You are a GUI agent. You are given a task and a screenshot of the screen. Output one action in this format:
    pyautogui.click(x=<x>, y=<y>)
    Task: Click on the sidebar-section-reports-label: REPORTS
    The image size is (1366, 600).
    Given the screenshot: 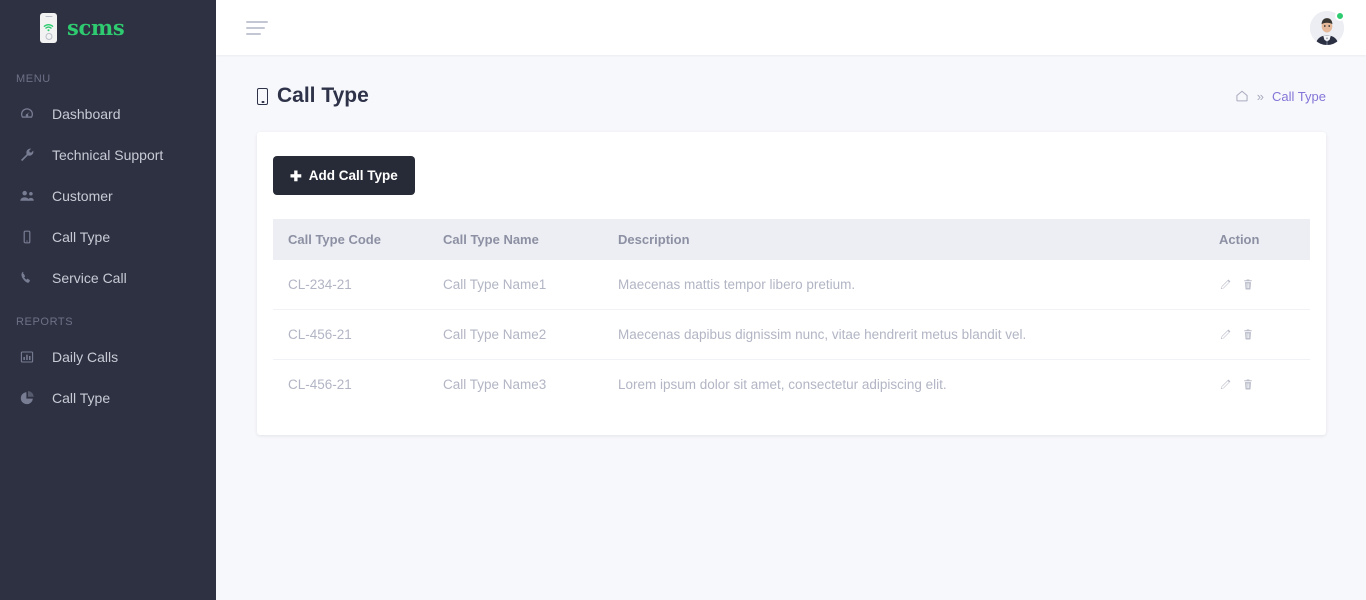 What is the action you would take?
    pyautogui.click(x=45, y=322)
    